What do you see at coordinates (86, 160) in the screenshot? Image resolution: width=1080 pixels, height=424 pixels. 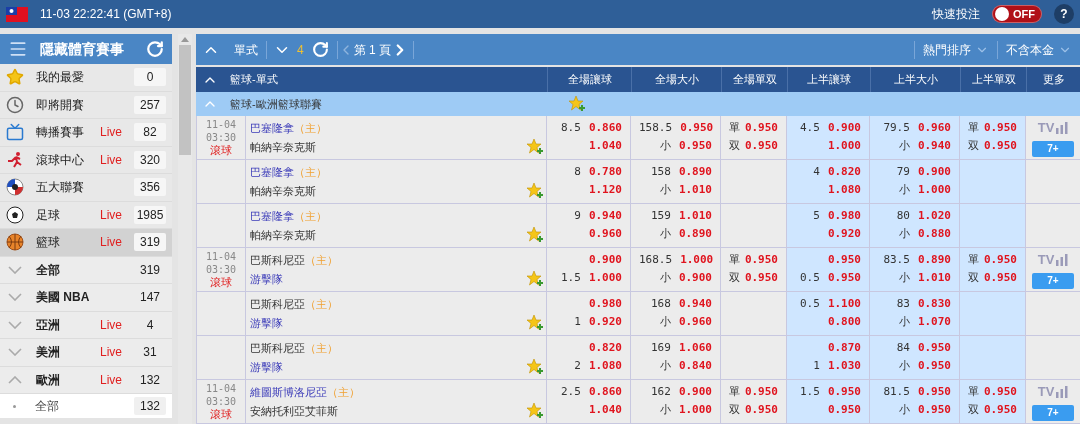 I see `sidebar-item: 滾球中心 Live 320` at bounding box center [86, 160].